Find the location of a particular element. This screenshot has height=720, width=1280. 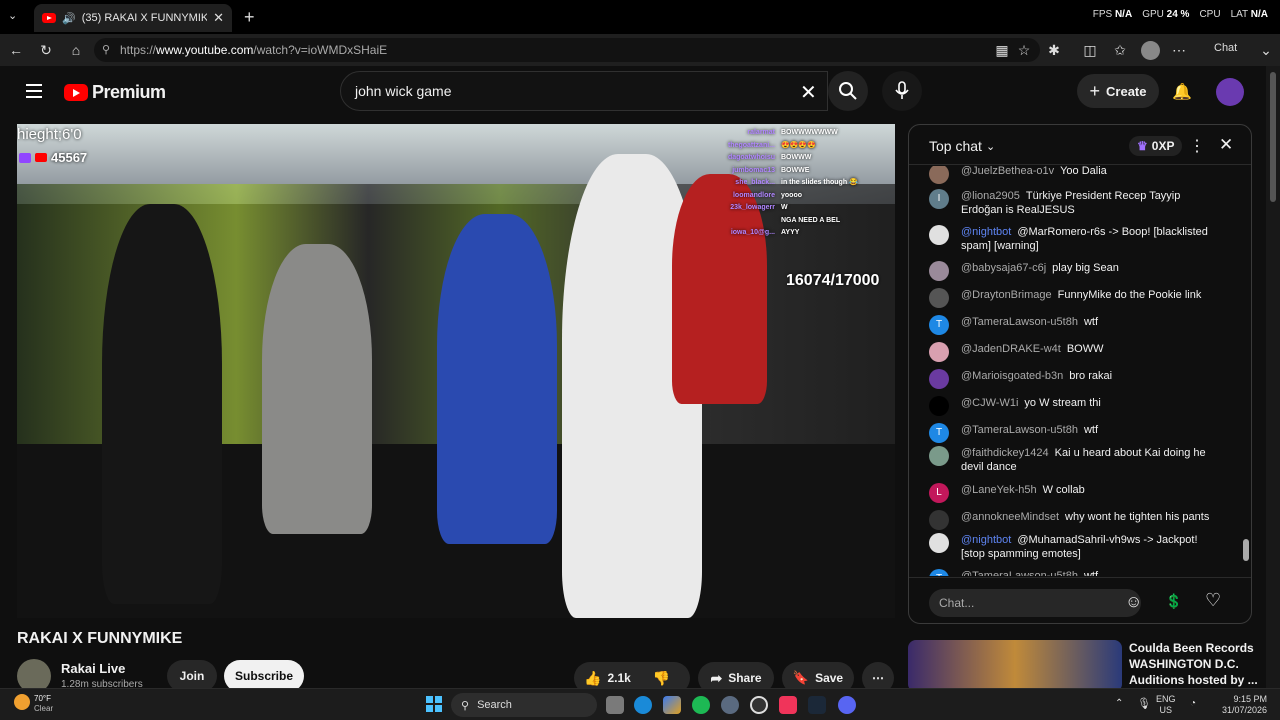

split-screen-icon: ◫ is located at coordinates (1090, 50).